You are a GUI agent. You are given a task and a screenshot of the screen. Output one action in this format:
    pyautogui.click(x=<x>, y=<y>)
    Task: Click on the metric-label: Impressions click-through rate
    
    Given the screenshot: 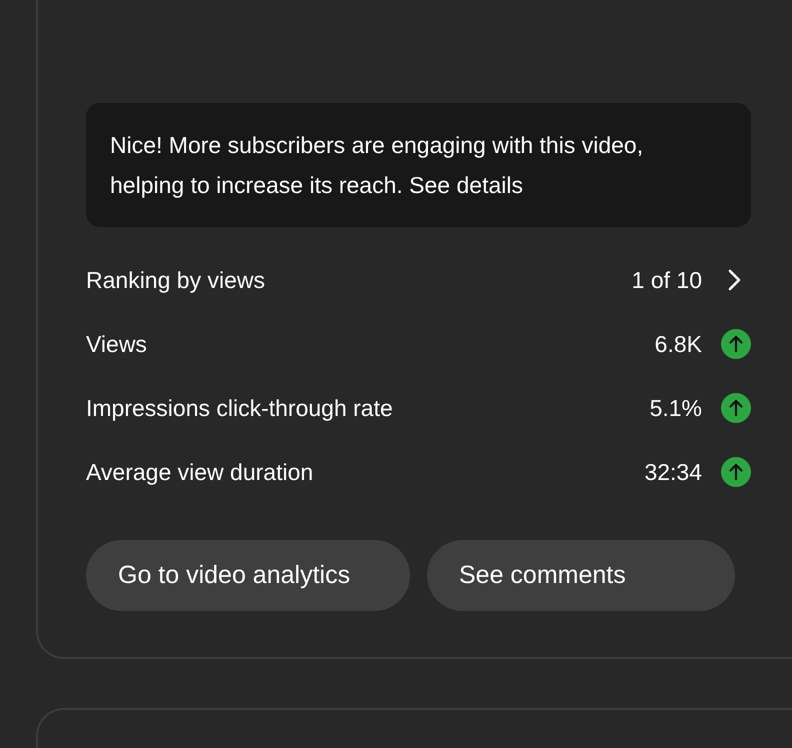 What is the action you would take?
    pyautogui.click(x=240, y=408)
    